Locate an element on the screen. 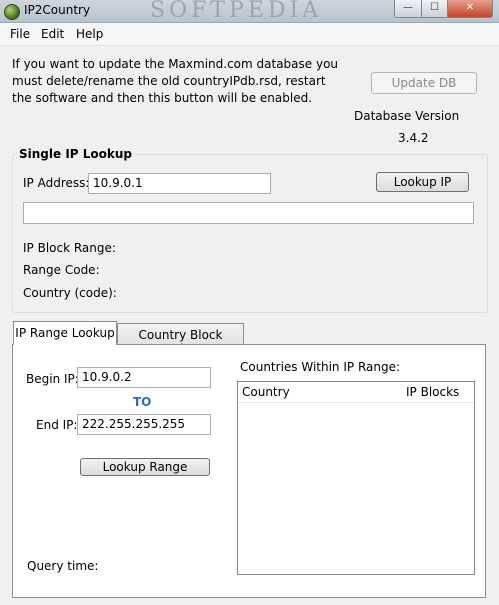 This screenshot has height=605, width=499. tab-country-block-lookup: Country Block Lookup is located at coordinates (180, 339).